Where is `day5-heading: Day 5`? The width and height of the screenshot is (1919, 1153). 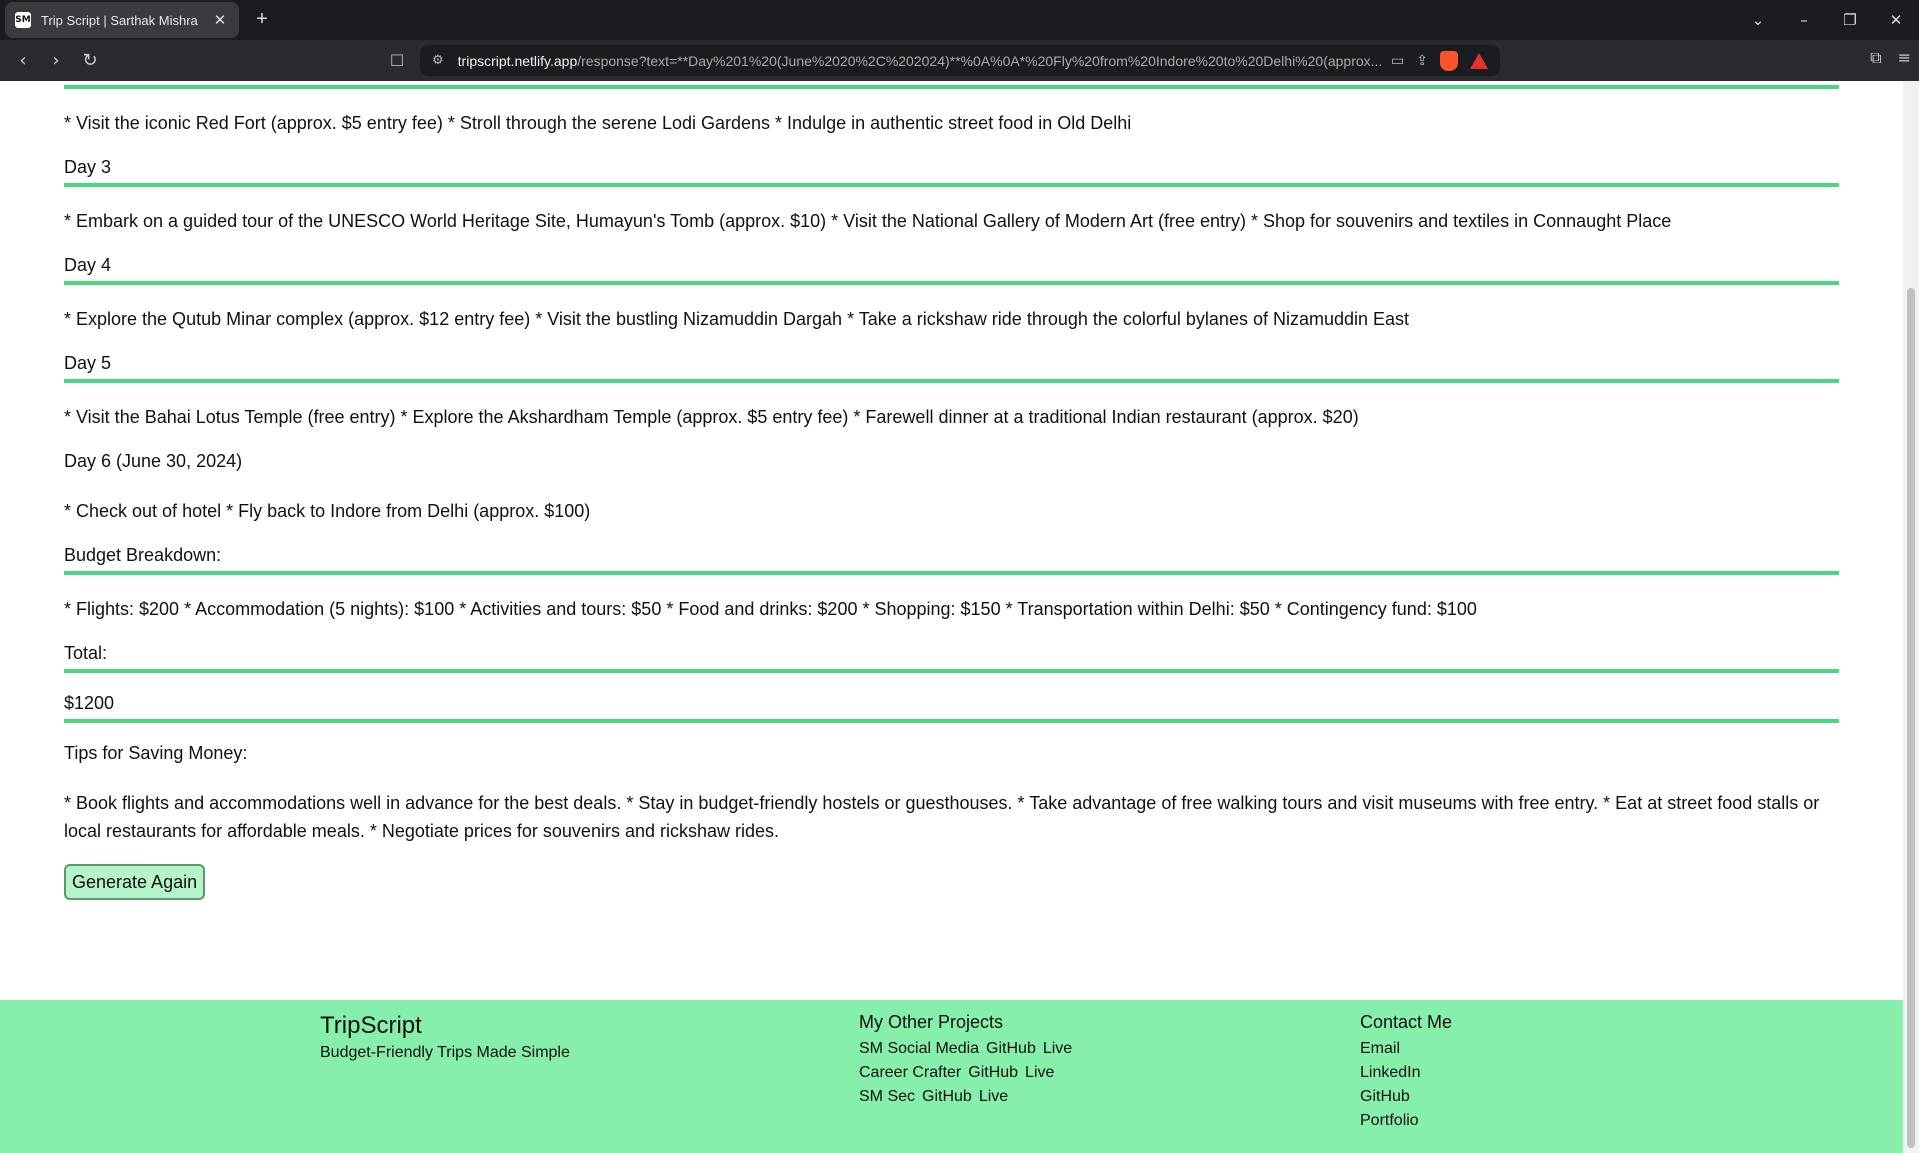 day5-heading: Day 5 is located at coordinates (951, 368).